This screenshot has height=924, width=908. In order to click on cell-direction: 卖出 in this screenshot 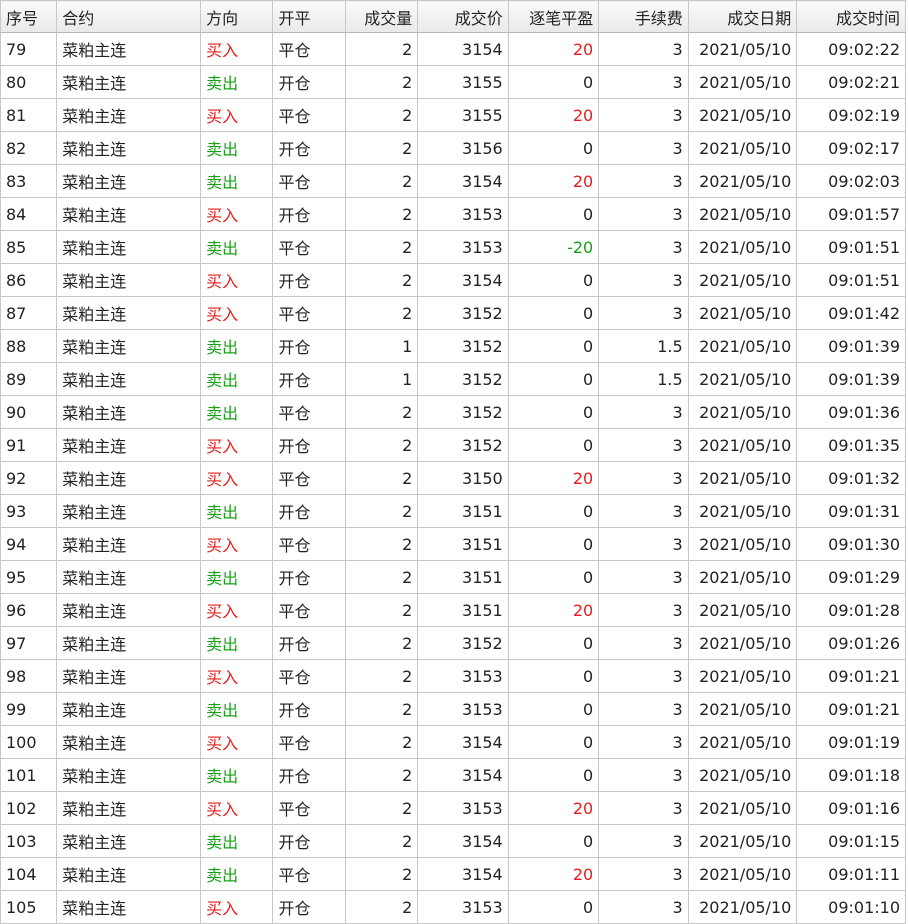, I will do `click(237, 82)`.